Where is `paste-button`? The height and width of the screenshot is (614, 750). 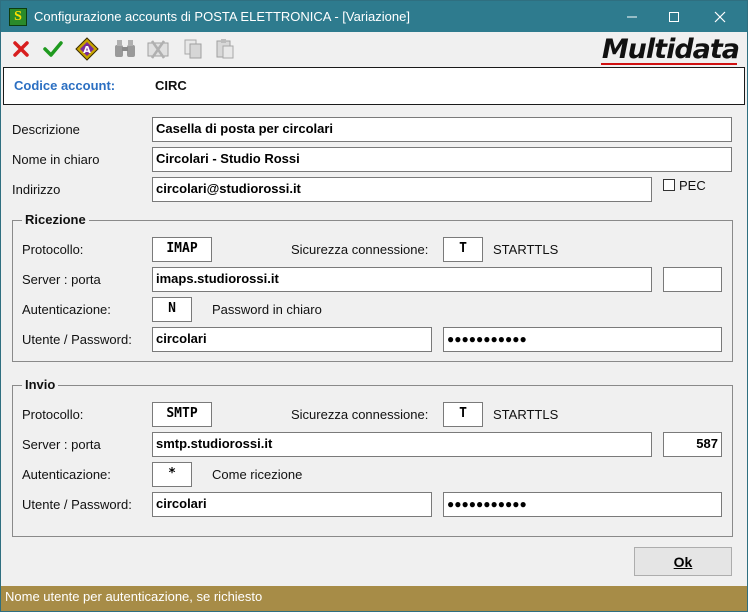 paste-button is located at coordinates (225, 49).